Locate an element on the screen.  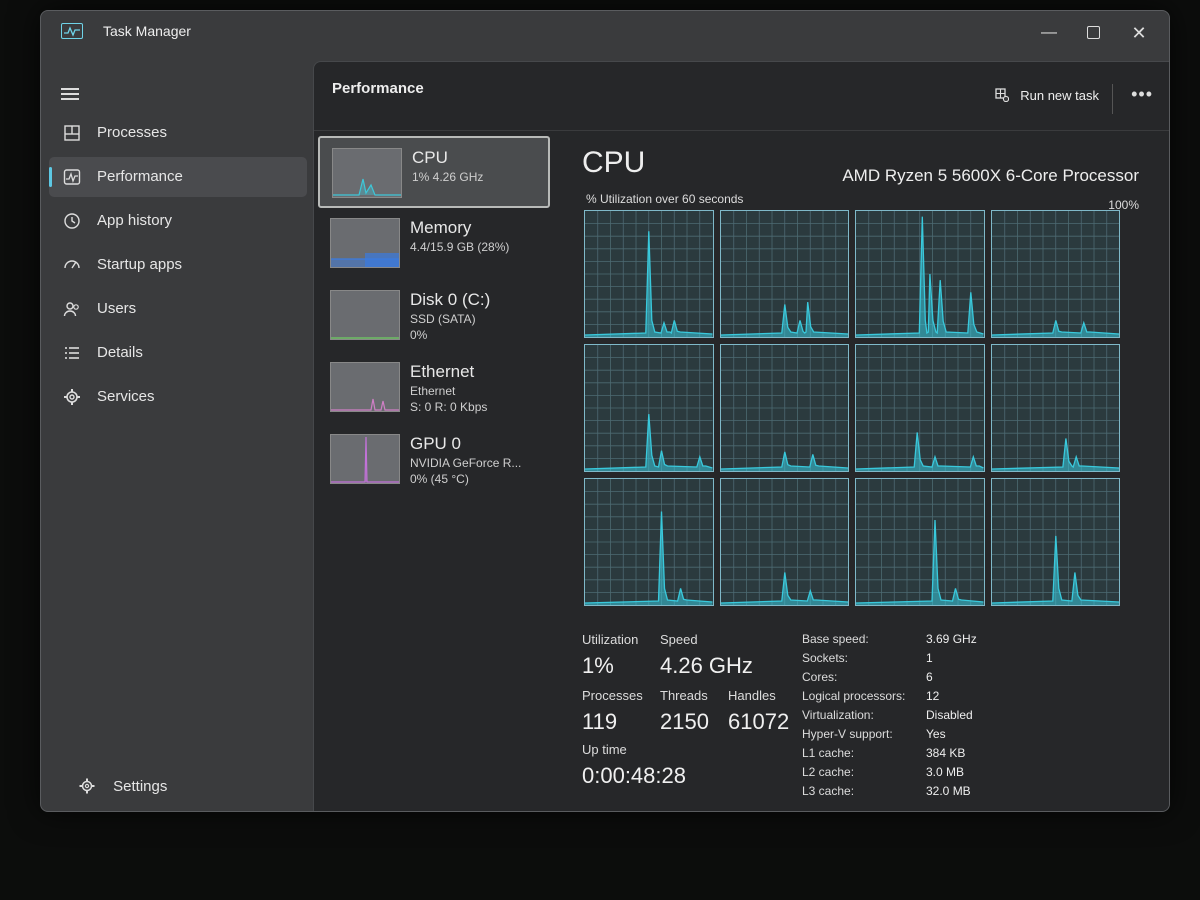
stat-value: 1% is located at coordinates (598, 665).